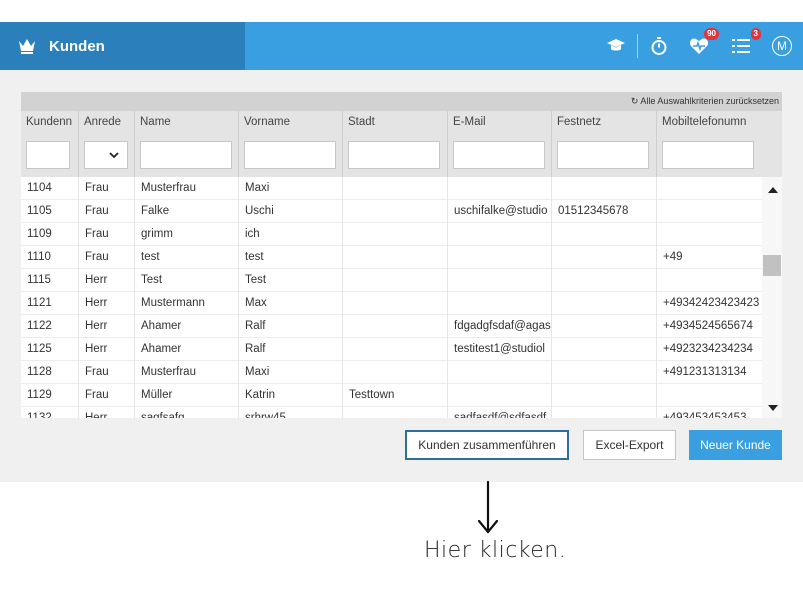 Image resolution: width=803 pixels, height=589 pixels. I want to click on click-here-annotation: Hier klicken., so click(495, 550).